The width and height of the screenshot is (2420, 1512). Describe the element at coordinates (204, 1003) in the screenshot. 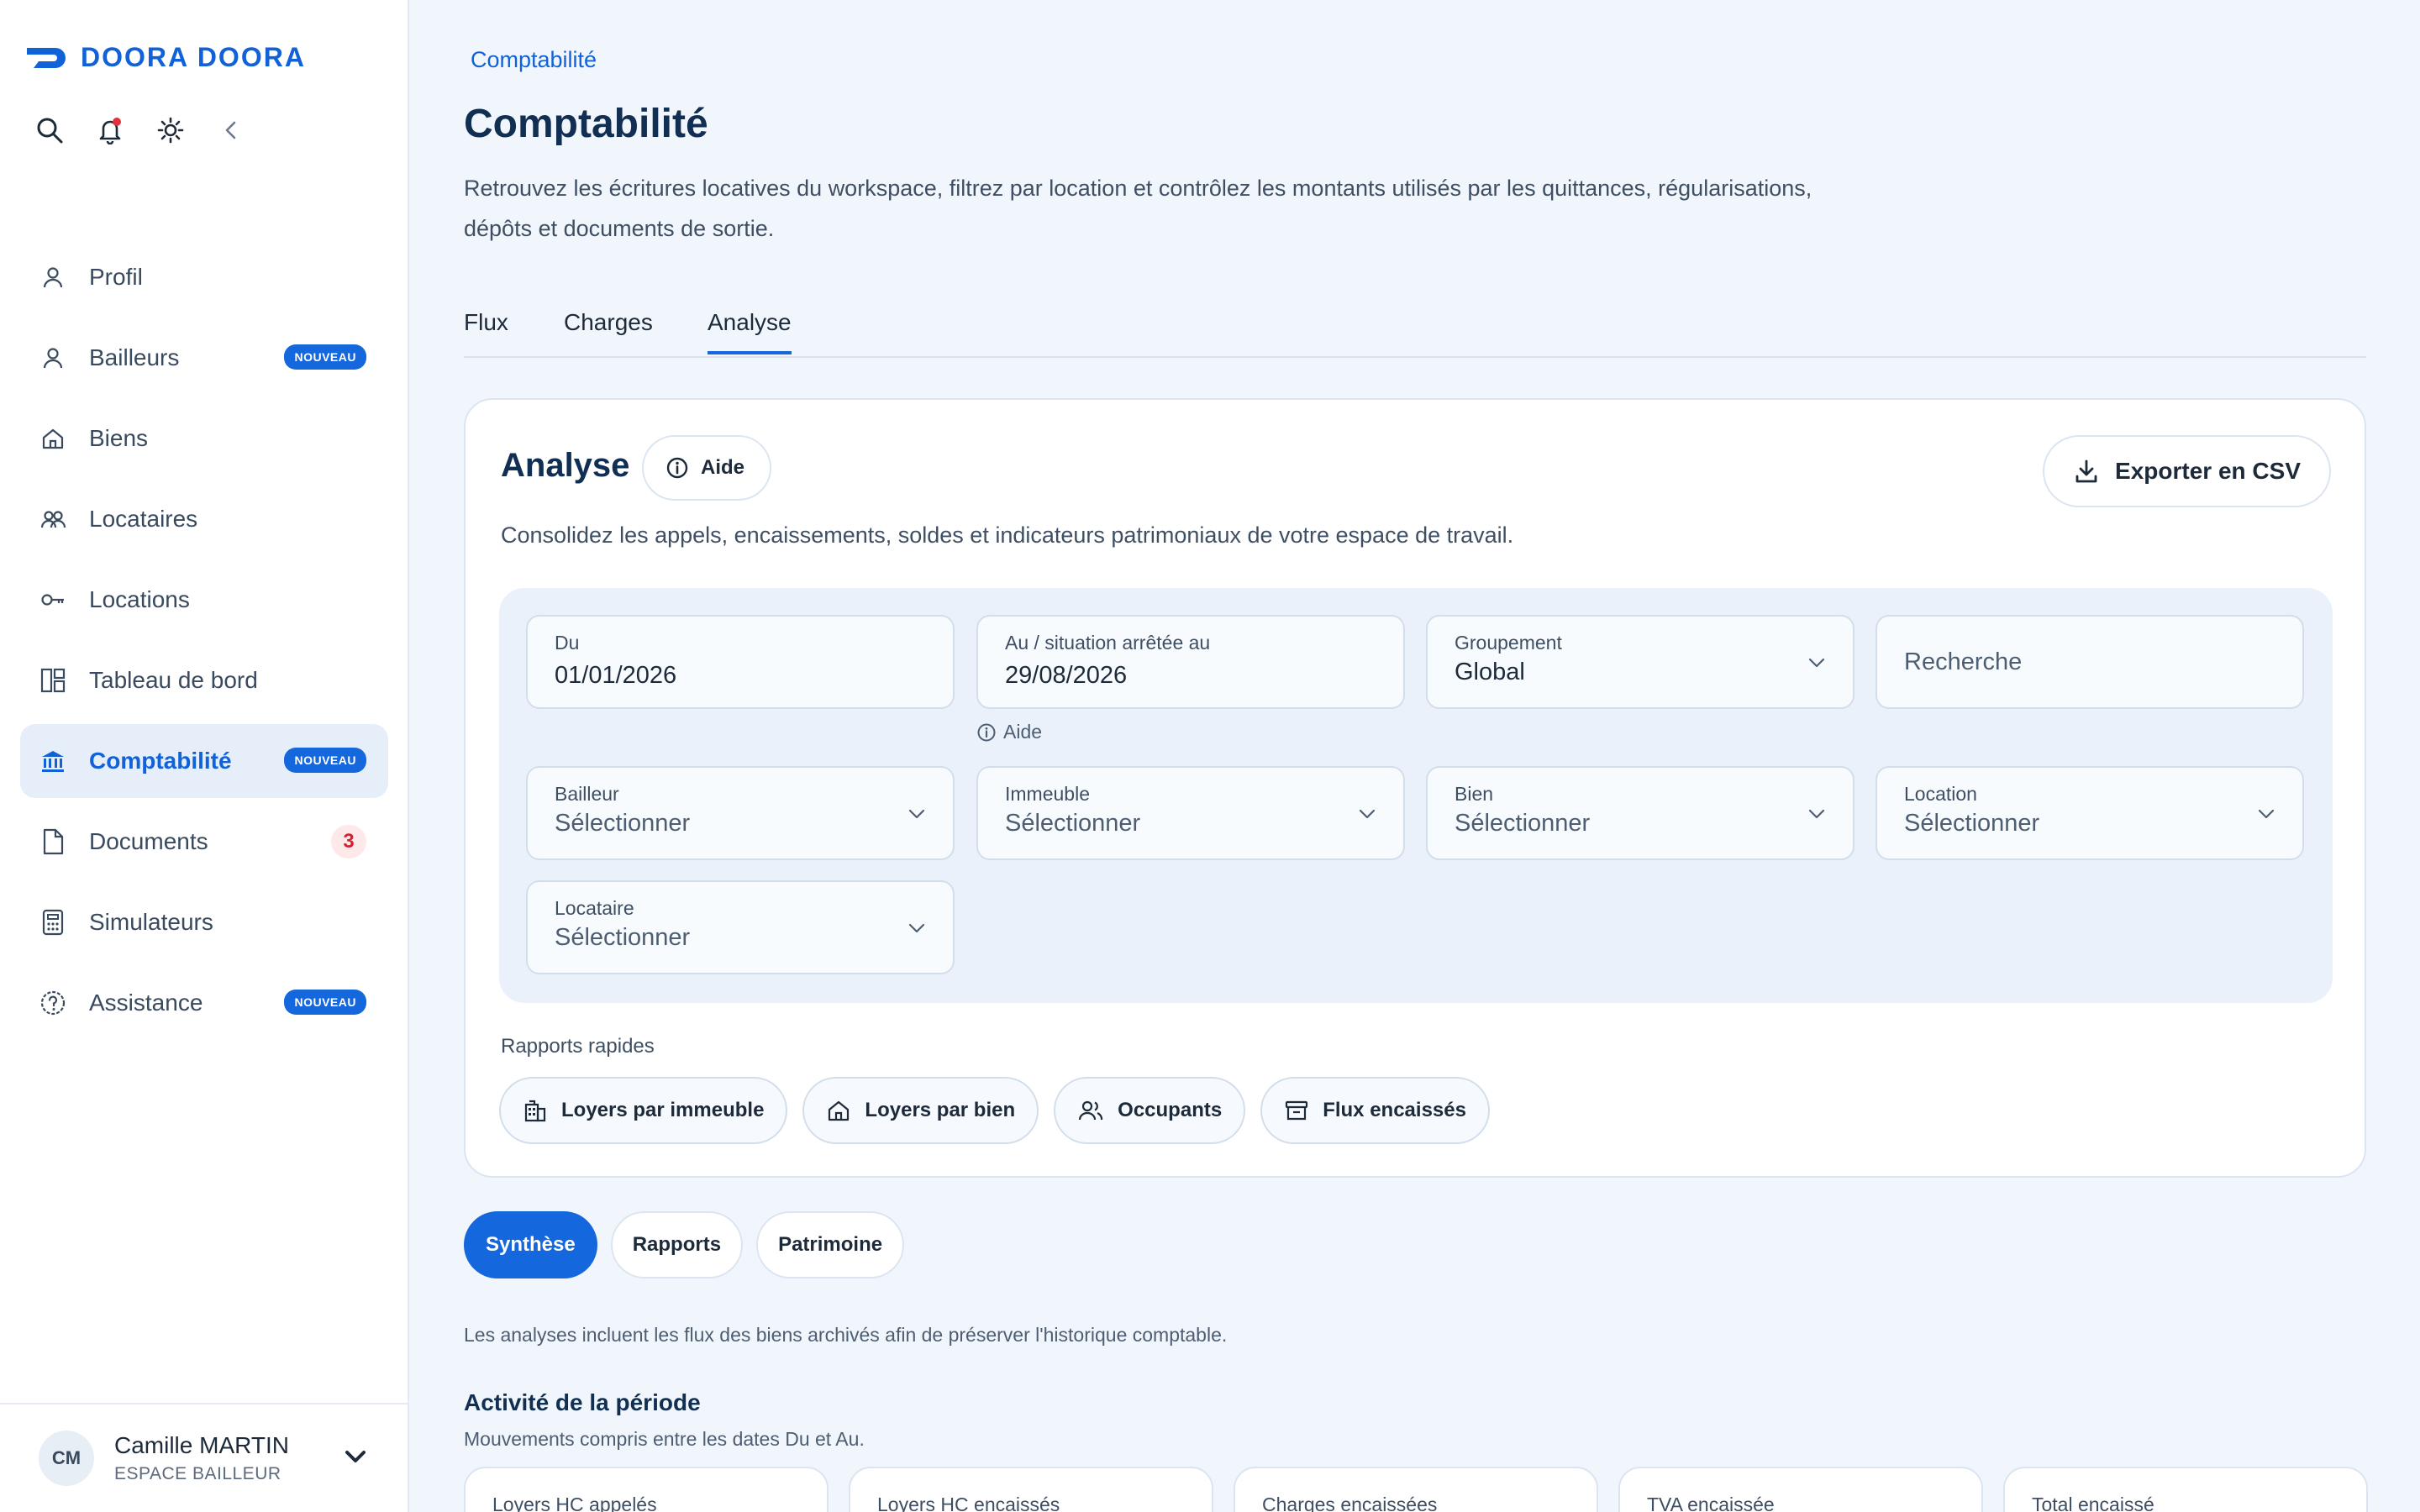

I see `sidebar-item-assistance: Assistance NOUVEAU` at that location.